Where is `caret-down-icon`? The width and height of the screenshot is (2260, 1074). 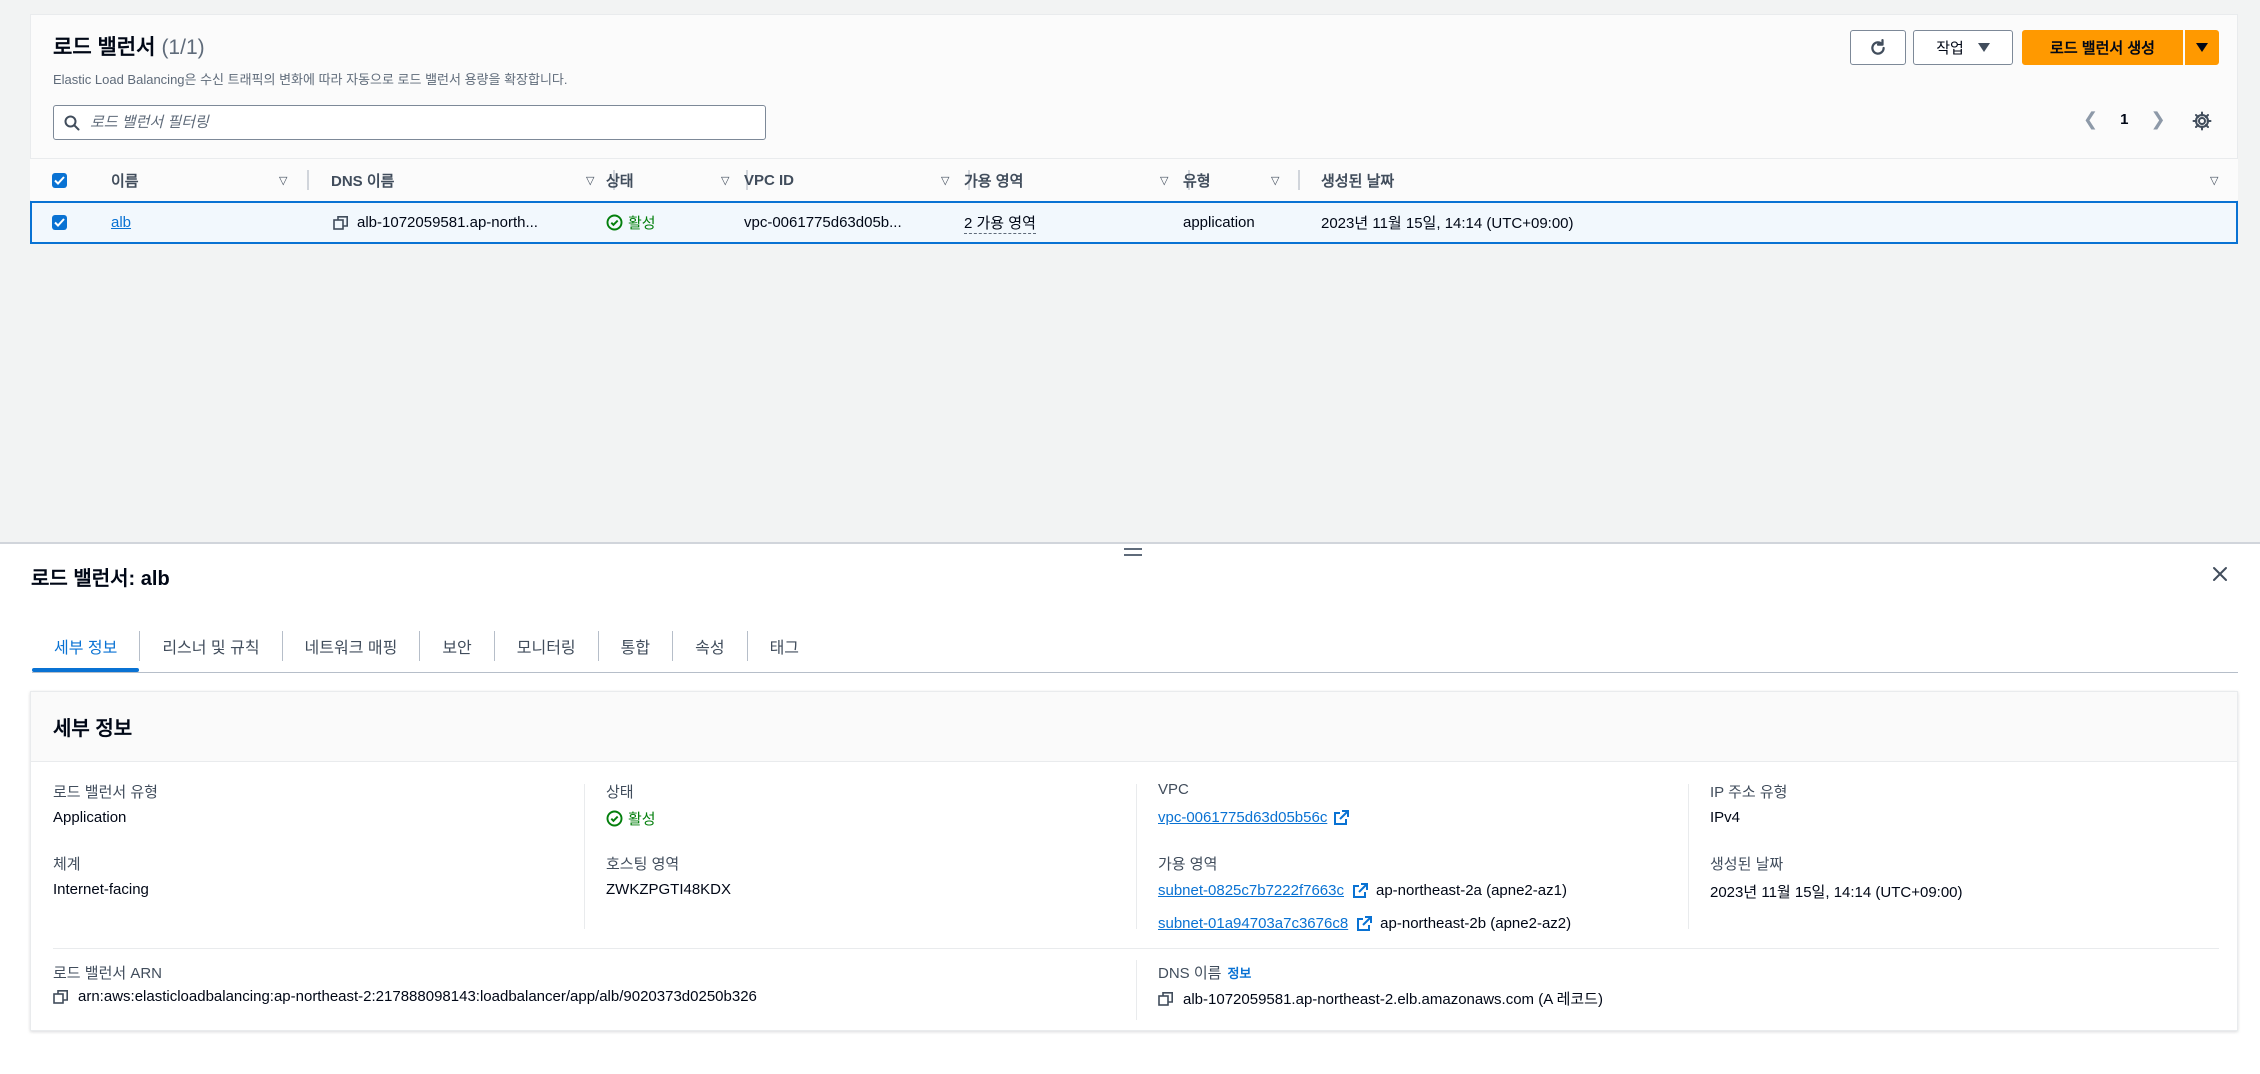 caret-down-icon is located at coordinates (2202, 47).